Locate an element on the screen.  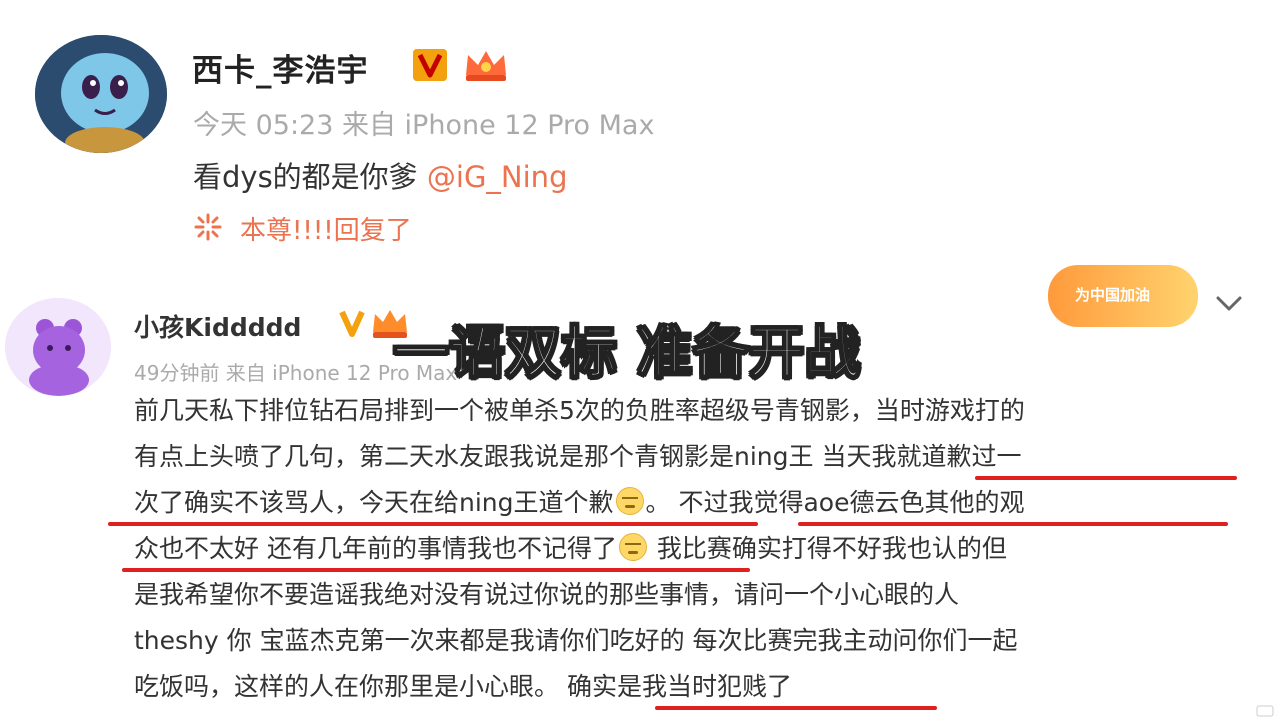
post2-line-text: 吃饭吗，这样的人在你那里是小心眼。 确实是我当时犯贱了 is located at coordinates (463, 686).